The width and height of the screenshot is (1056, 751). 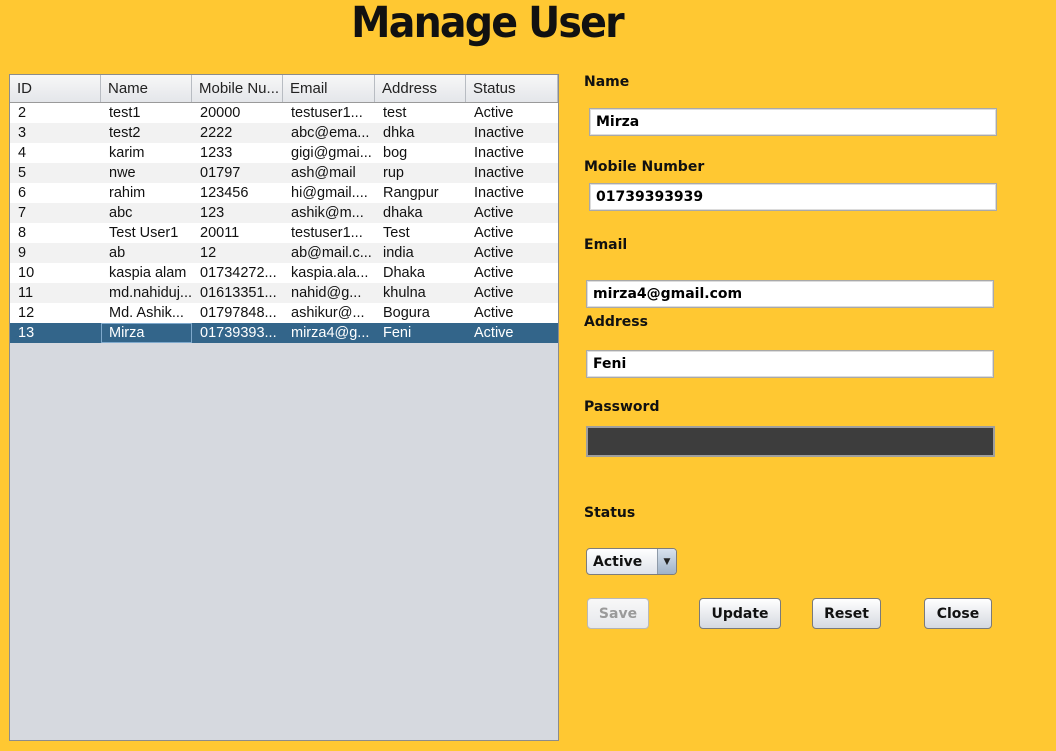 I want to click on table-row: 3 test2 2222 abc@ema... dhka Inactive, so click(x=284, y=133).